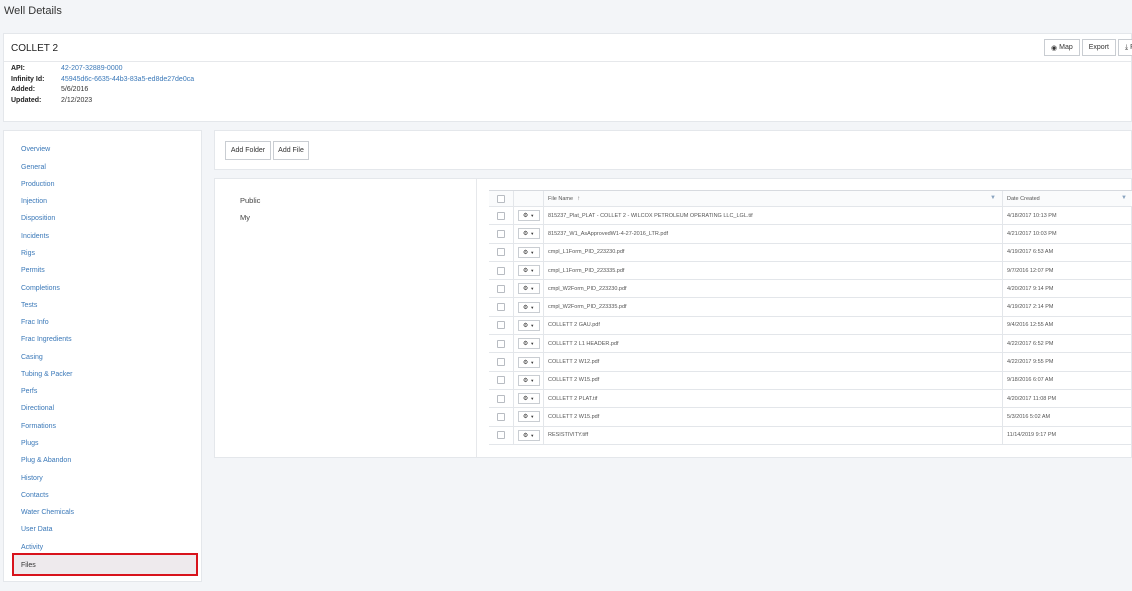  What do you see at coordinates (37, 184) in the screenshot?
I see `sidebar-item-production: Production` at bounding box center [37, 184].